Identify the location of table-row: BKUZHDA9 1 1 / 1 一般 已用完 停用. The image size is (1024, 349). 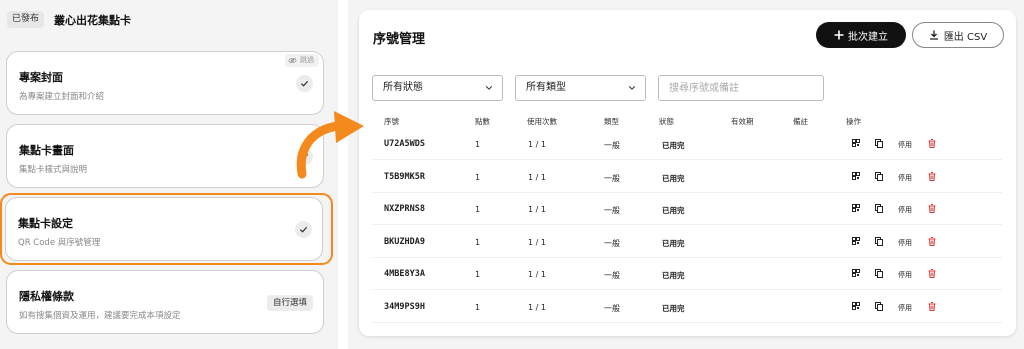
(687, 242).